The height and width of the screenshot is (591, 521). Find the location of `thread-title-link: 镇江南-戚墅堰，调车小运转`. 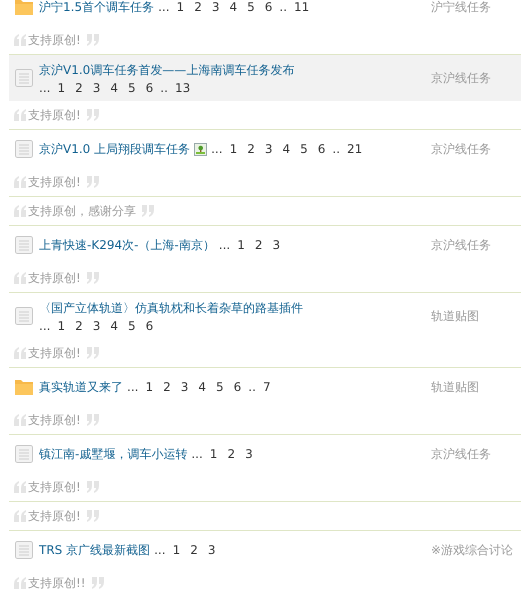

thread-title-link: 镇江南-戚墅堰，调车小运转 is located at coordinates (113, 454).